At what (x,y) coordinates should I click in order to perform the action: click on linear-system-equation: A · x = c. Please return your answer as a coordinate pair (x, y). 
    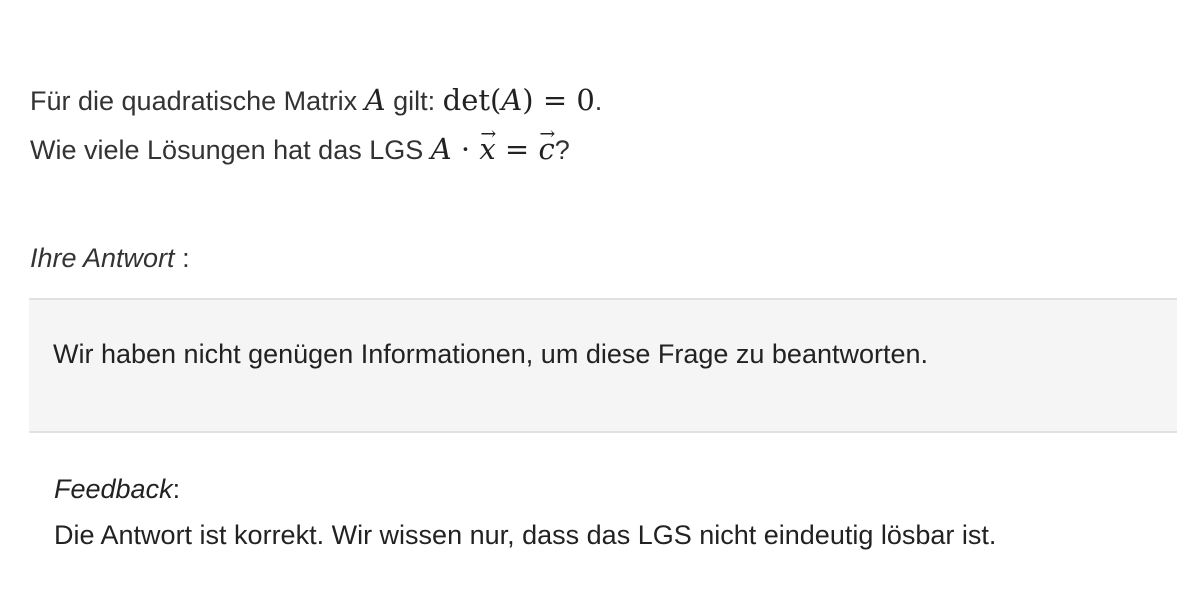
    Looking at the image, I should click on (493, 149).